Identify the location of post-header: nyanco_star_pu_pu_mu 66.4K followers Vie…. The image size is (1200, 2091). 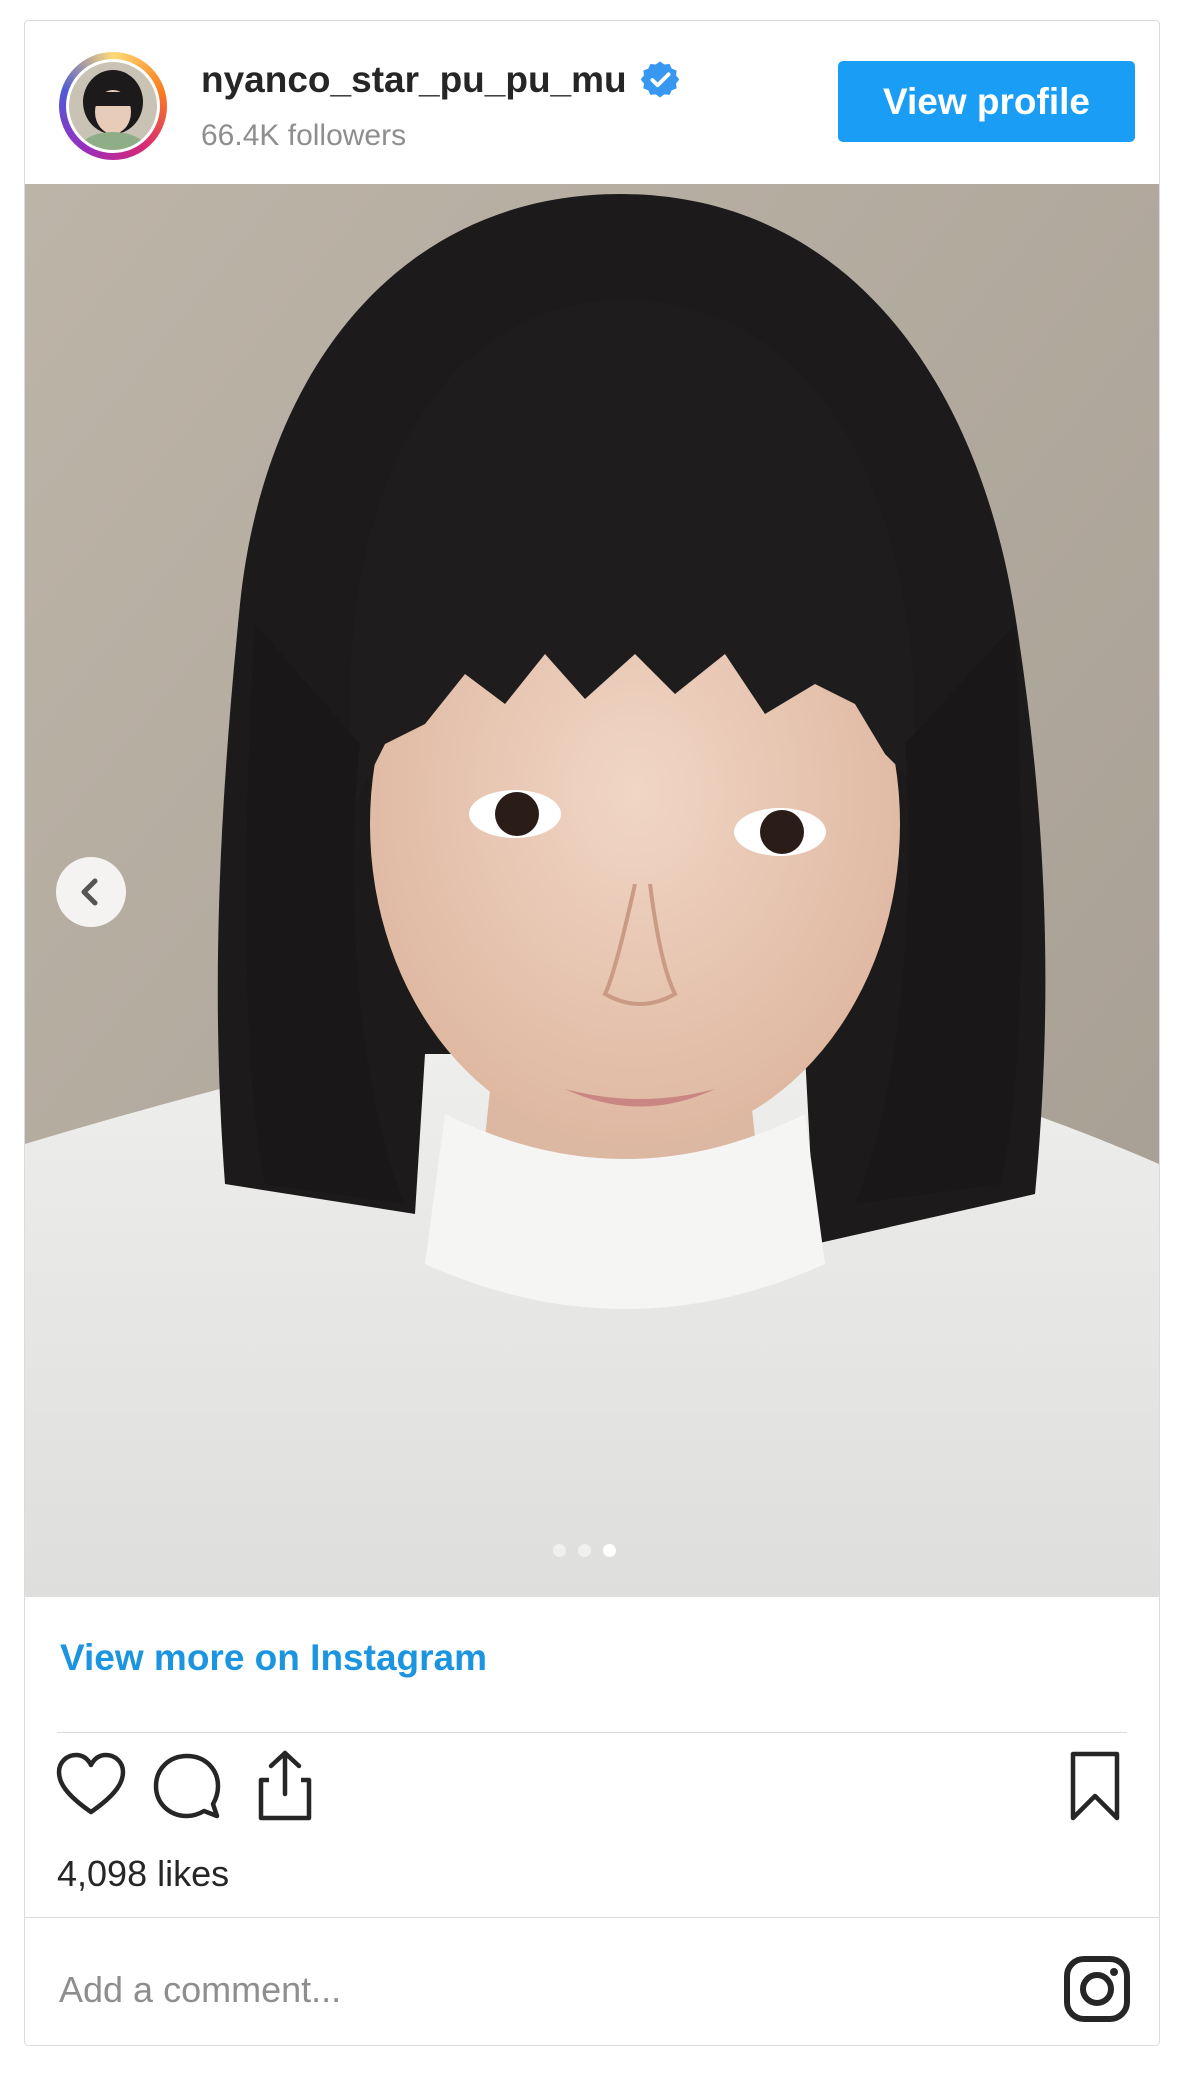
(592, 102).